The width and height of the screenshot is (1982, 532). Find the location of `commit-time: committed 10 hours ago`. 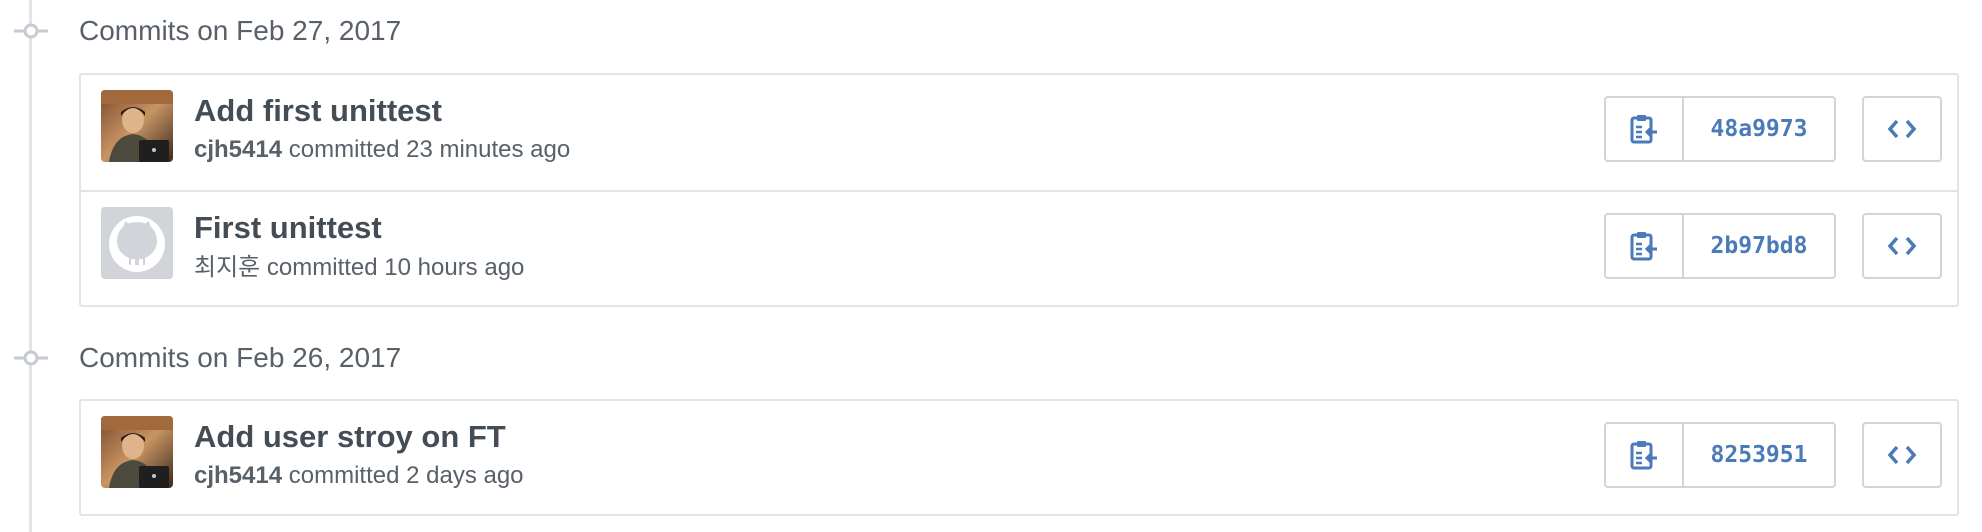

commit-time: committed 10 hours ago is located at coordinates (392, 267).